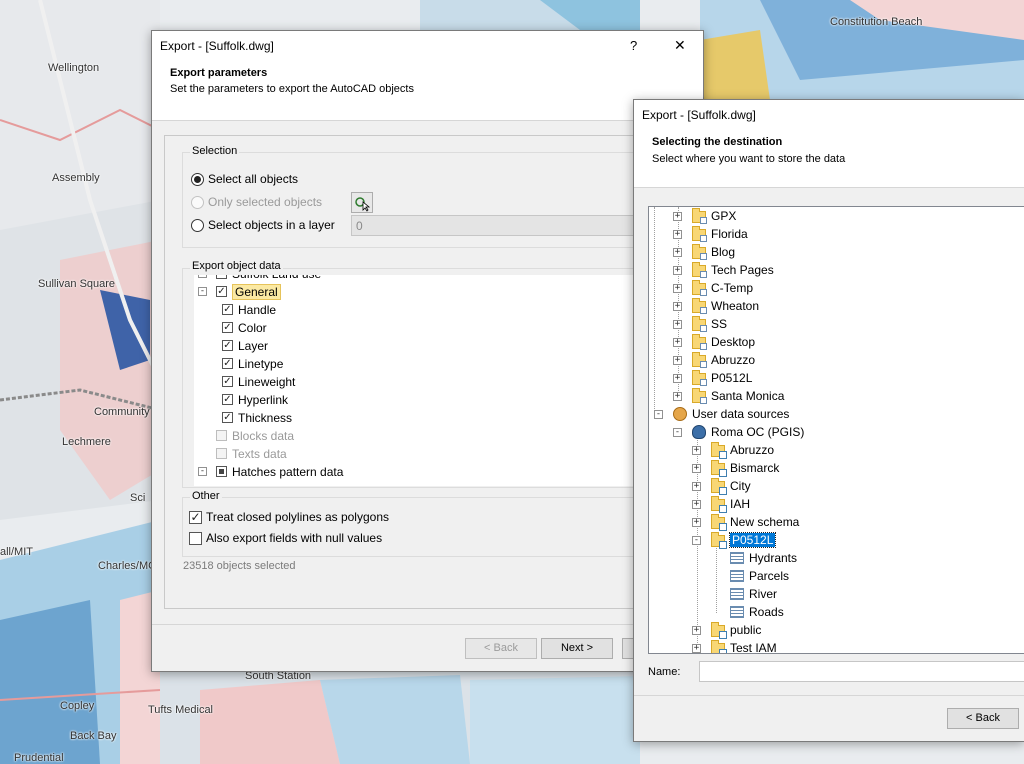 Image resolution: width=1024 pixels, height=764 pixels. What do you see at coordinates (836, 432) in the screenshot?
I see `tree-node: - Roma OC (PGIS)` at bounding box center [836, 432].